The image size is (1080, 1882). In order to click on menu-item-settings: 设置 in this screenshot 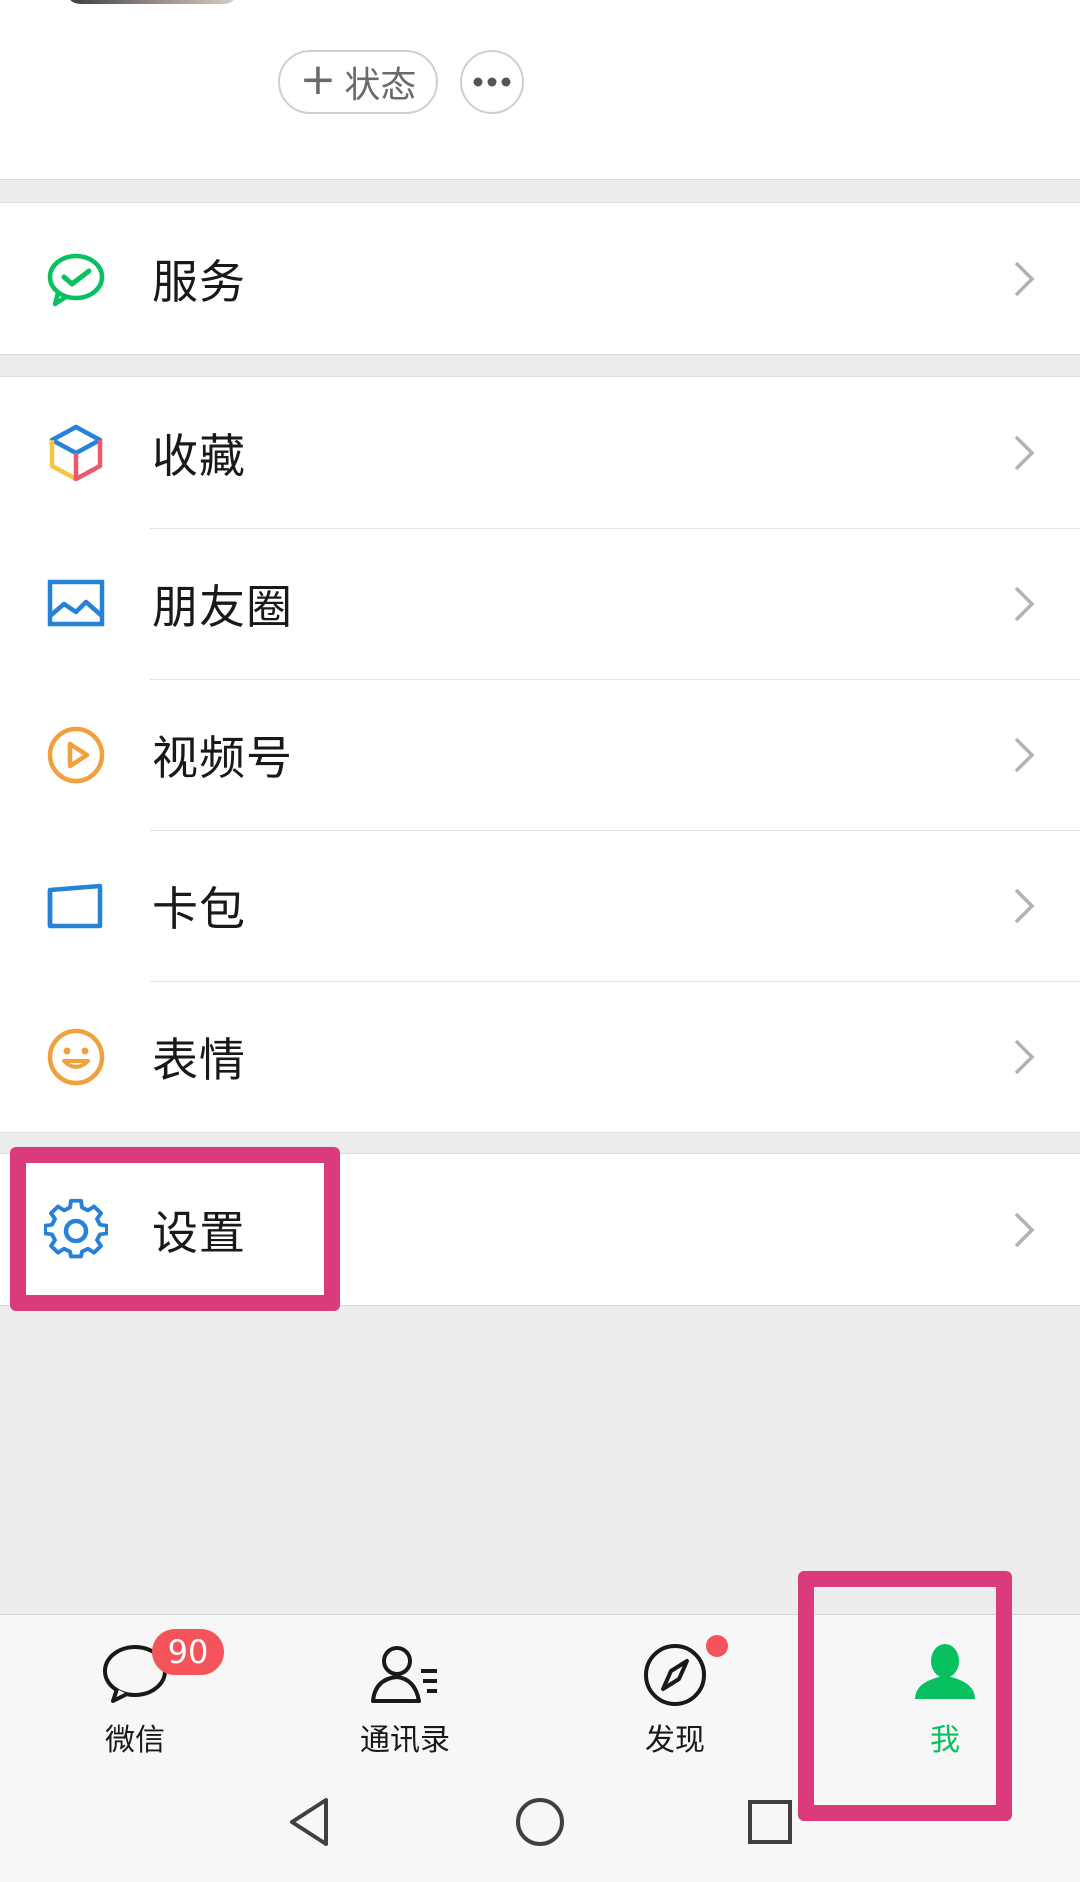, I will do `click(540, 1229)`.